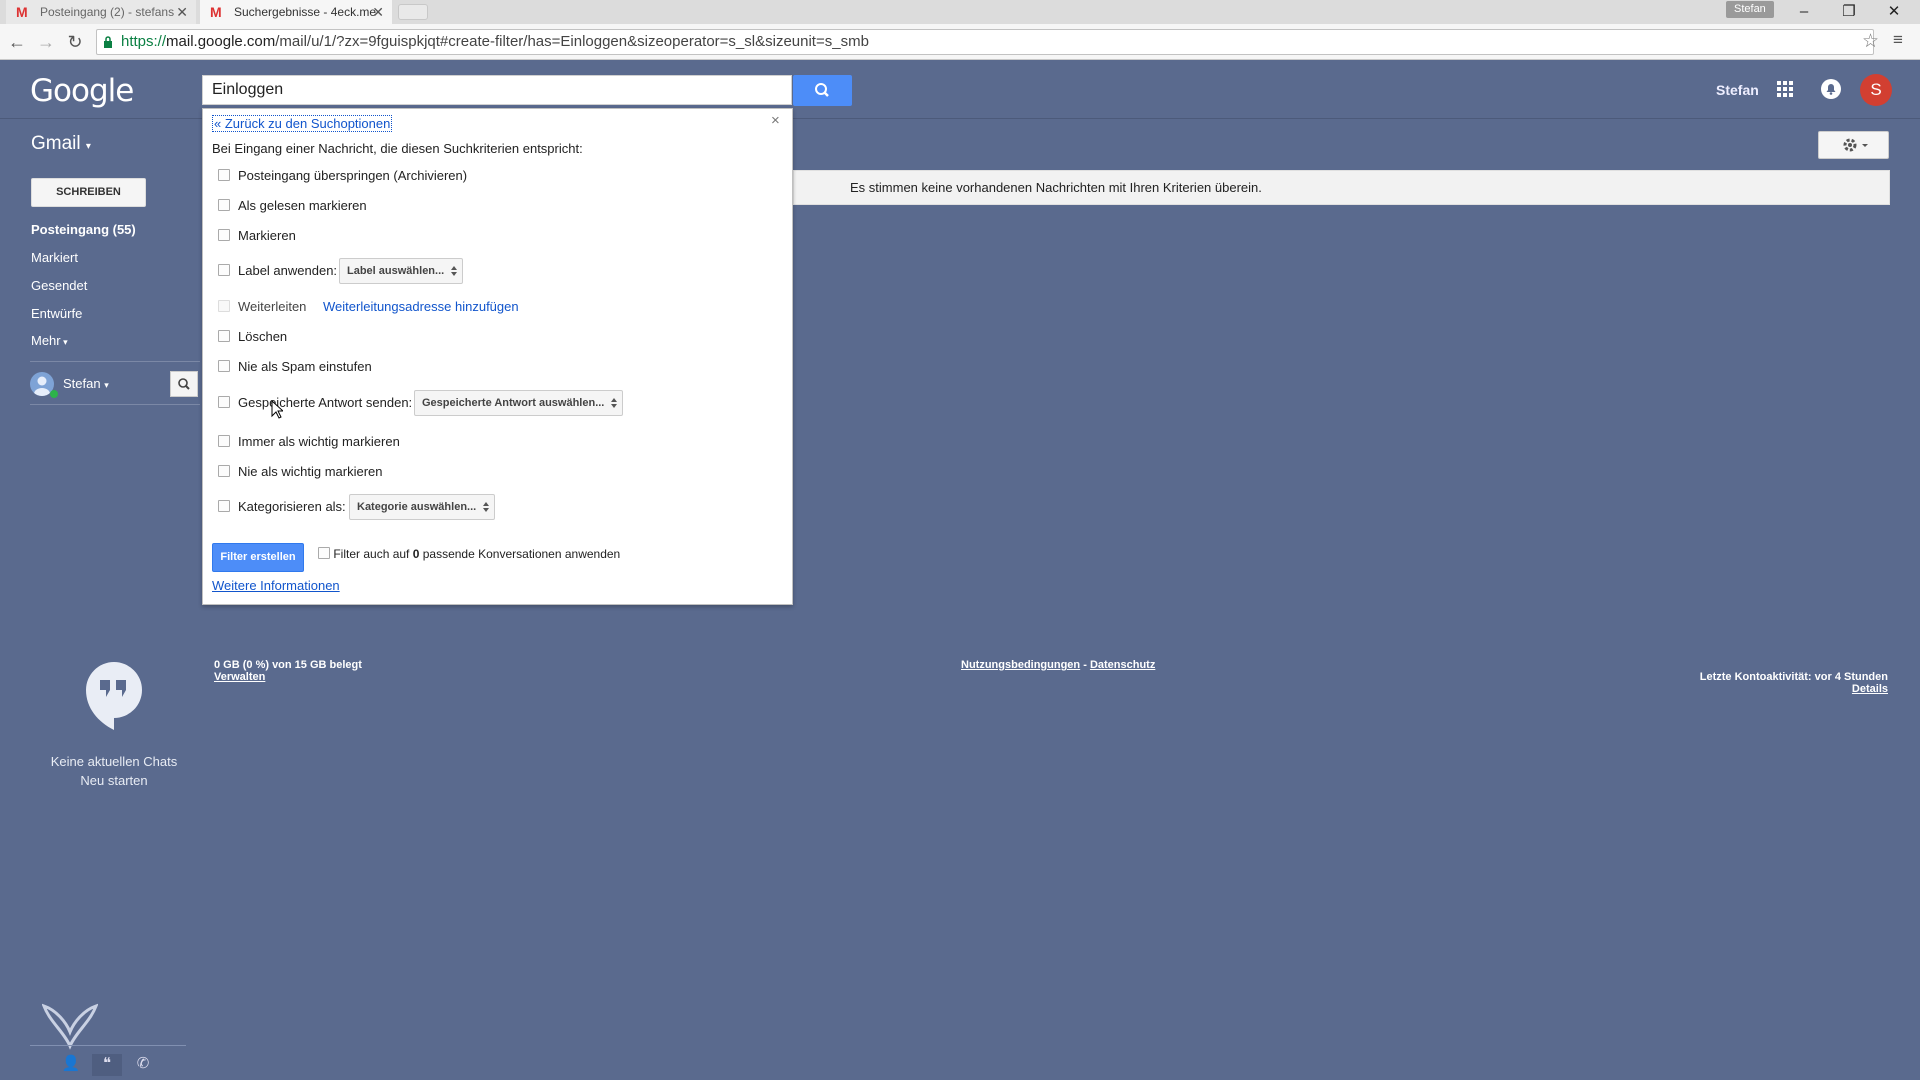 The height and width of the screenshot is (1080, 1920). I want to click on search-input: Einloggen, so click(497, 90).